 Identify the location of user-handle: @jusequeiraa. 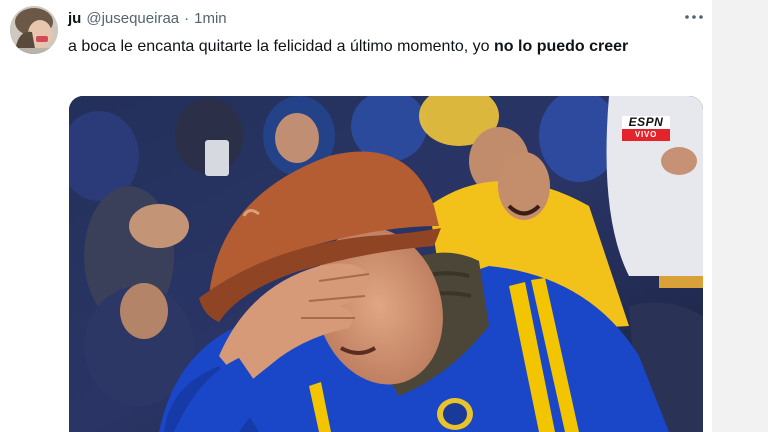
(132, 18).